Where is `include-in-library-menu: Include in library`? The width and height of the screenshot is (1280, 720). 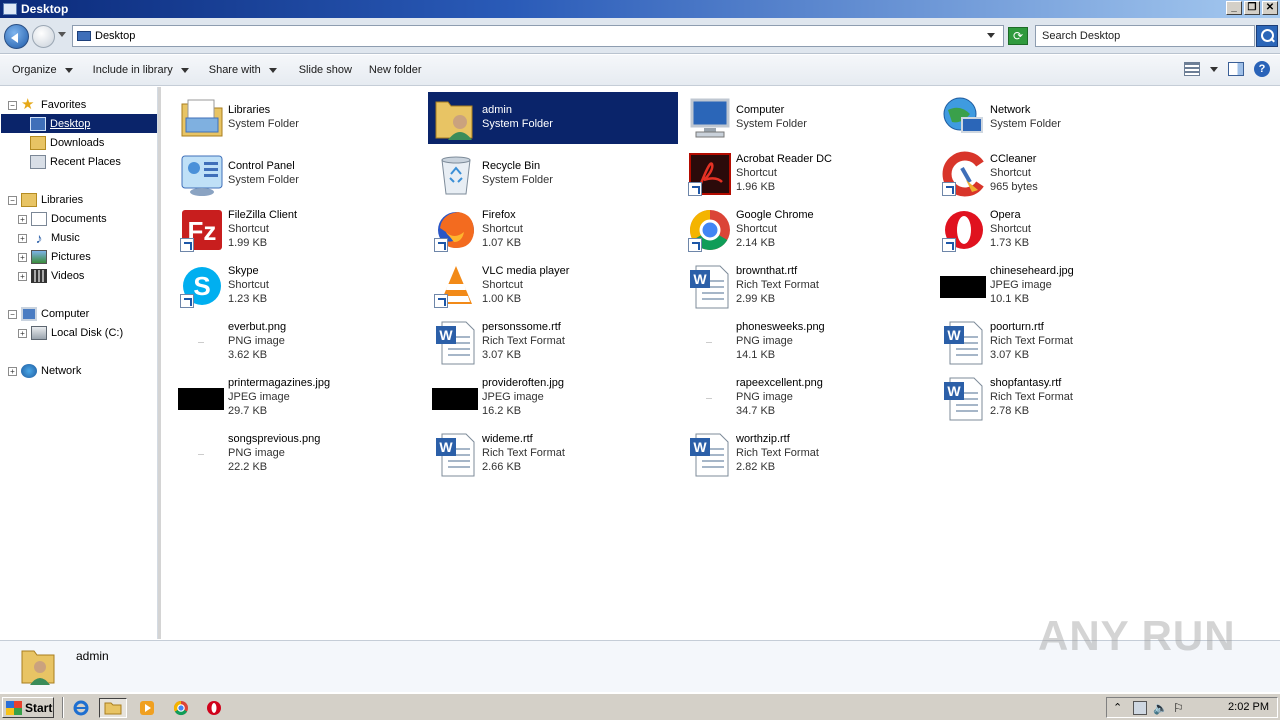 include-in-library-menu: Include in library is located at coordinates (141, 70).